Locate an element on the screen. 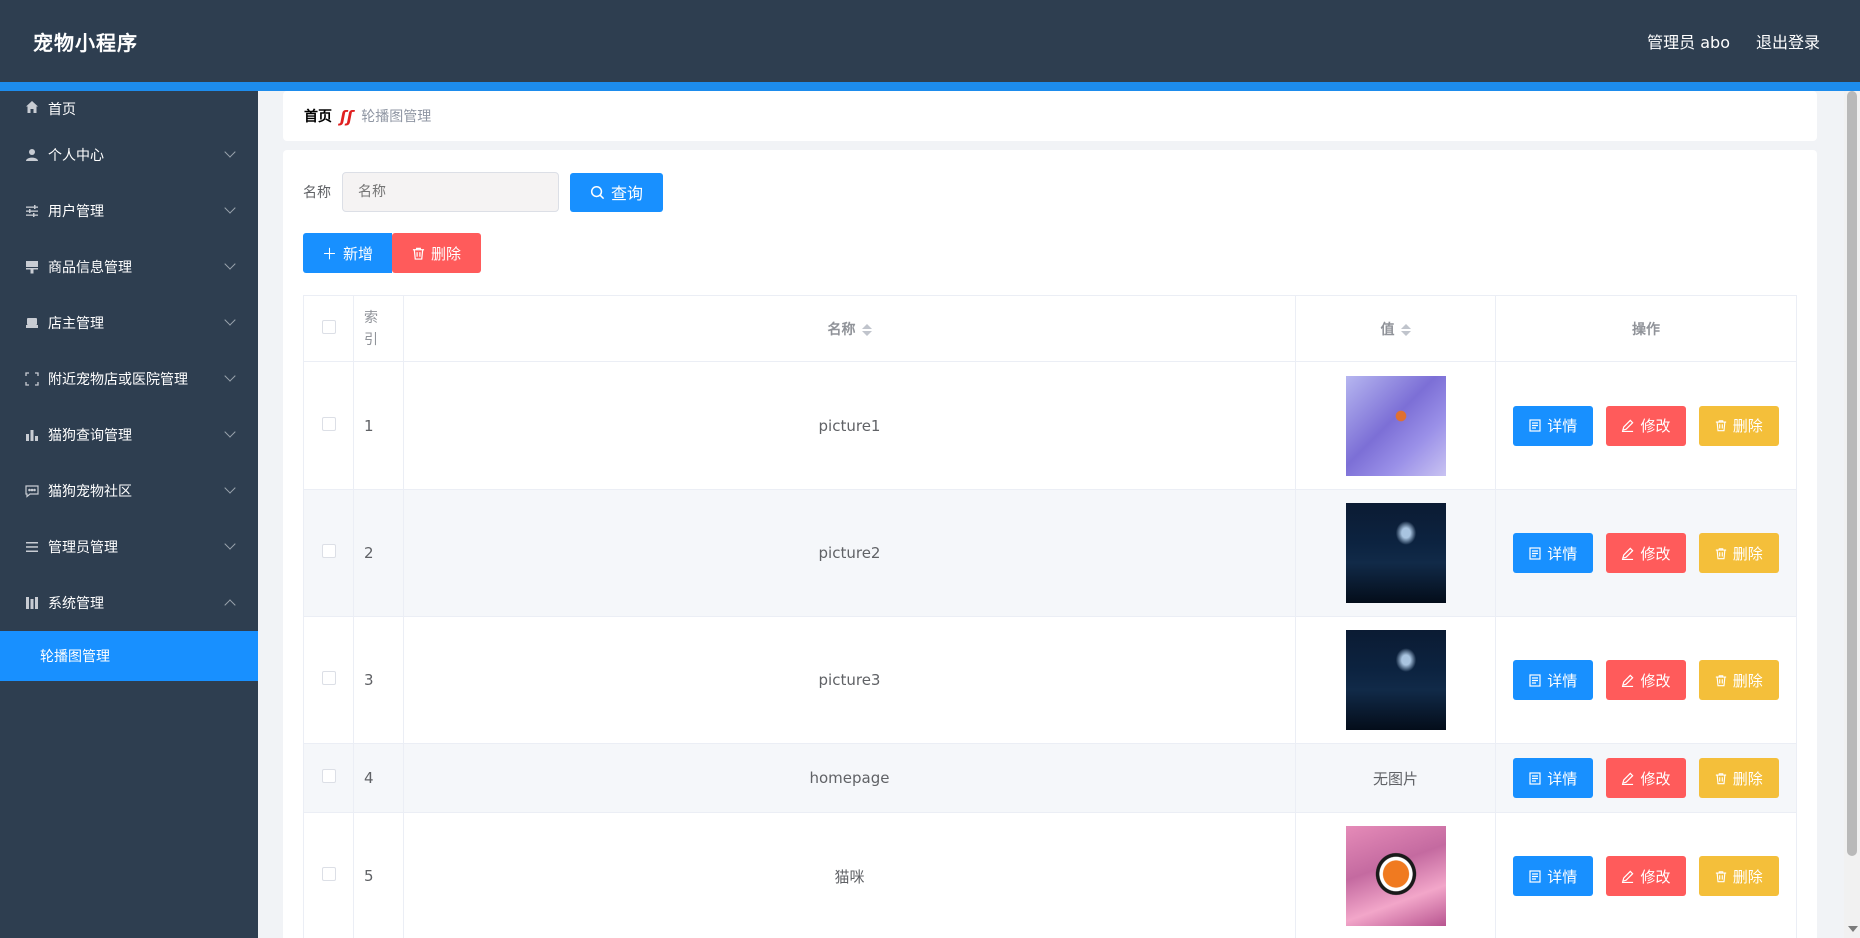 The height and width of the screenshot is (938, 1860). plus-icon: ＋ is located at coordinates (329, 253).